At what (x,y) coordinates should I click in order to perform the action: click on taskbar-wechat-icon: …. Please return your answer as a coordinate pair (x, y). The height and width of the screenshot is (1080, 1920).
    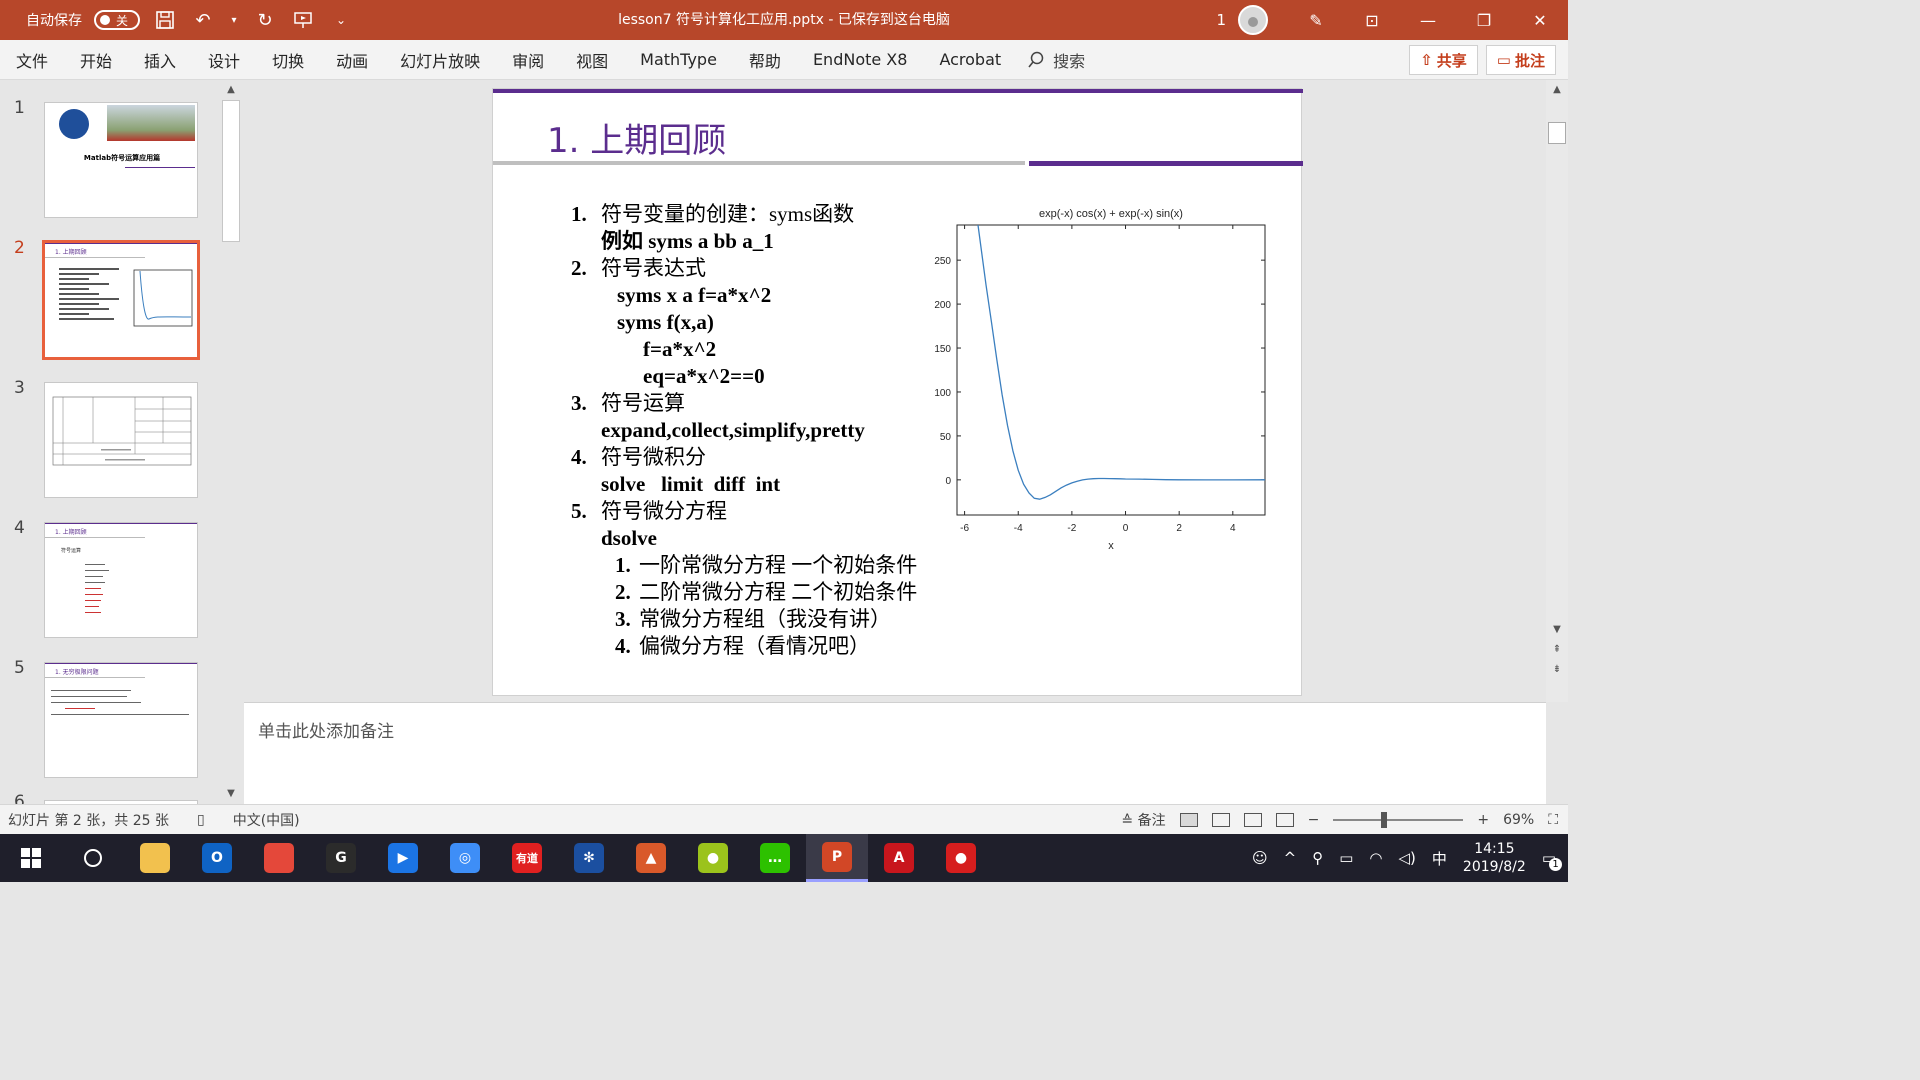
    Looking at the image, I should click on (775, 858).